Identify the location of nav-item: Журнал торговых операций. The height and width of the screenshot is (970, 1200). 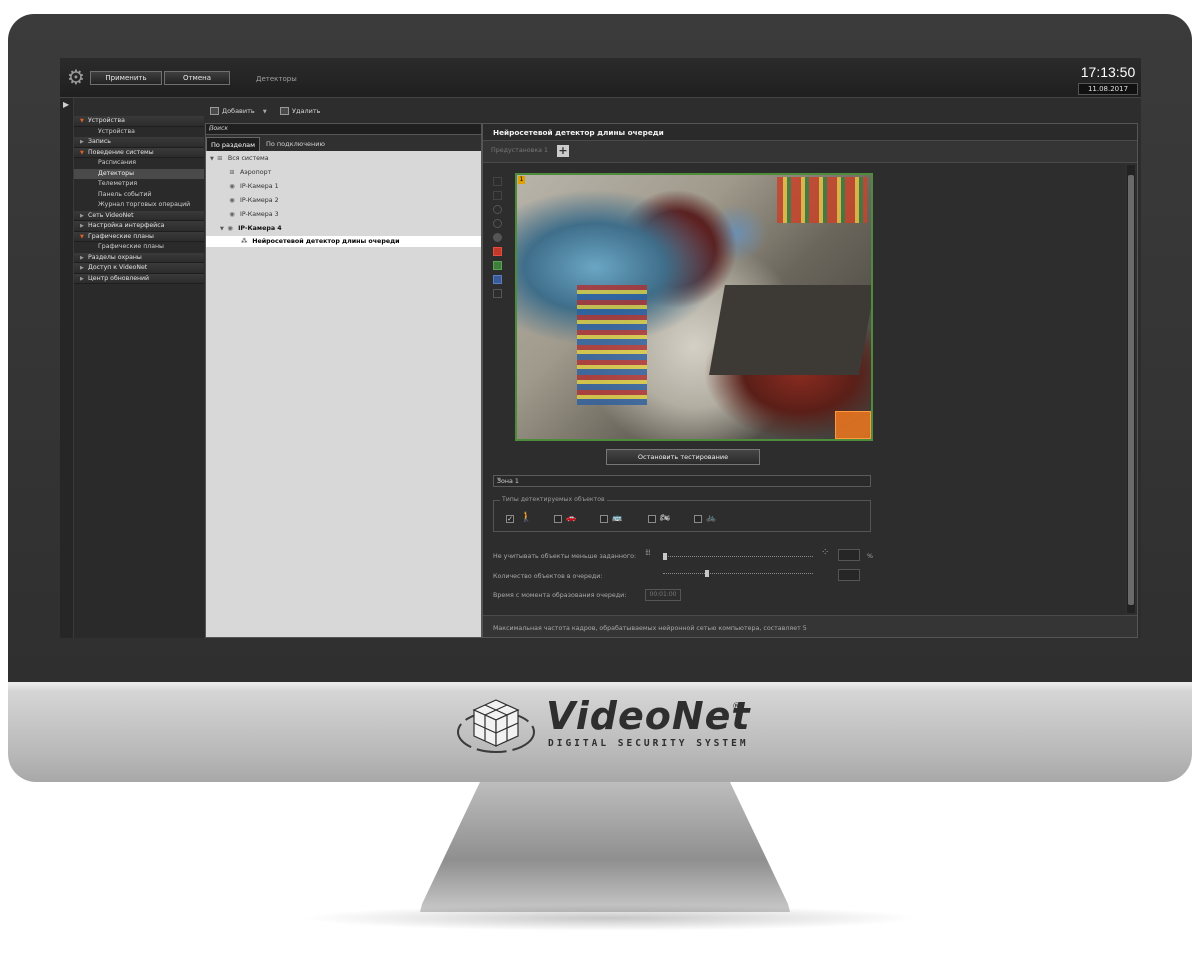
(139, 205).